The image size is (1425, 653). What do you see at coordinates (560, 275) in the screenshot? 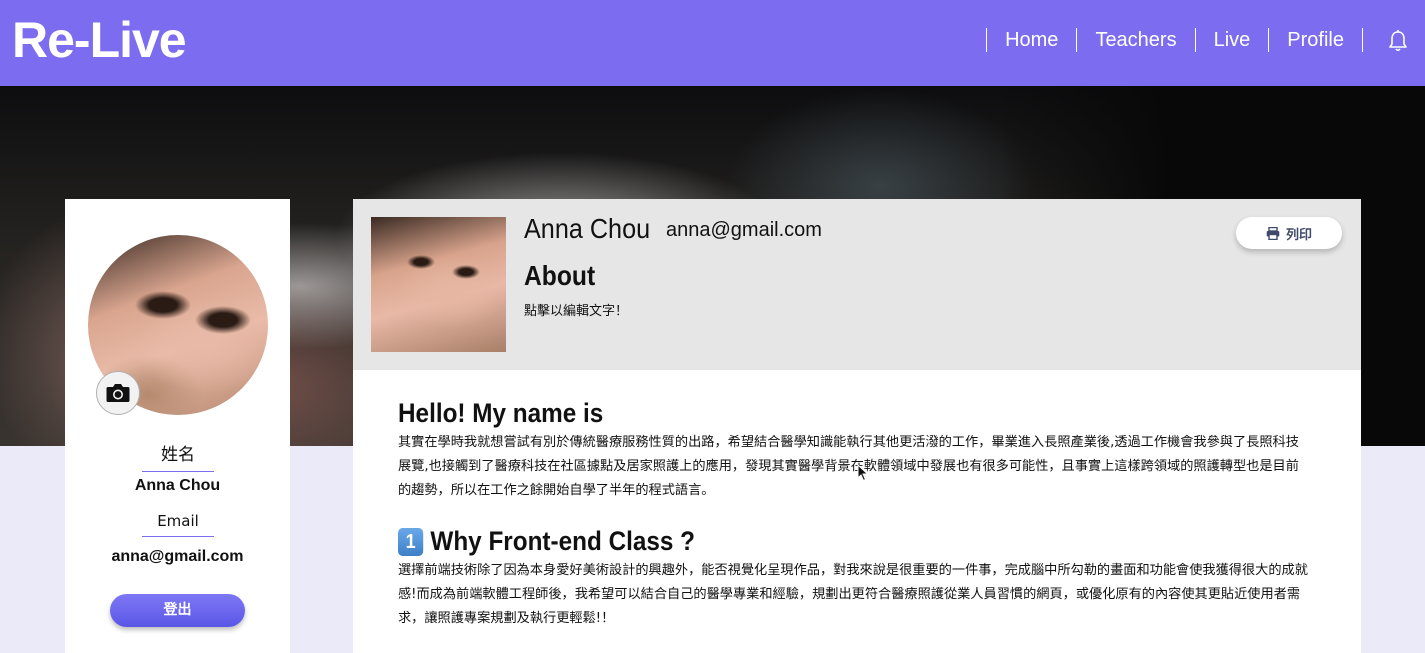
I see `about-heading: About` at bounding box center [560, 275].